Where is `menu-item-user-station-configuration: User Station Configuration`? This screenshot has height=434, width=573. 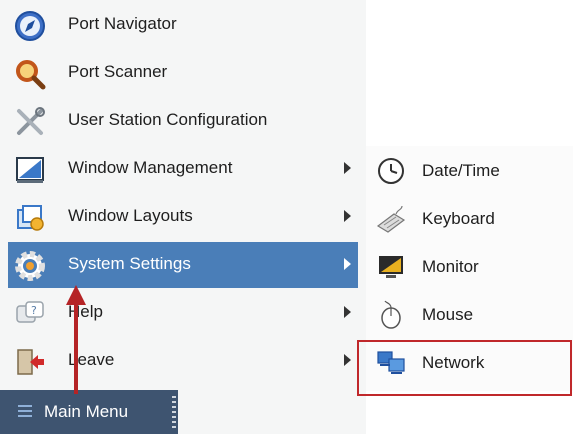
menu-item-user-station-configuration: User Station Configuration is located at coordinates (183, 121).